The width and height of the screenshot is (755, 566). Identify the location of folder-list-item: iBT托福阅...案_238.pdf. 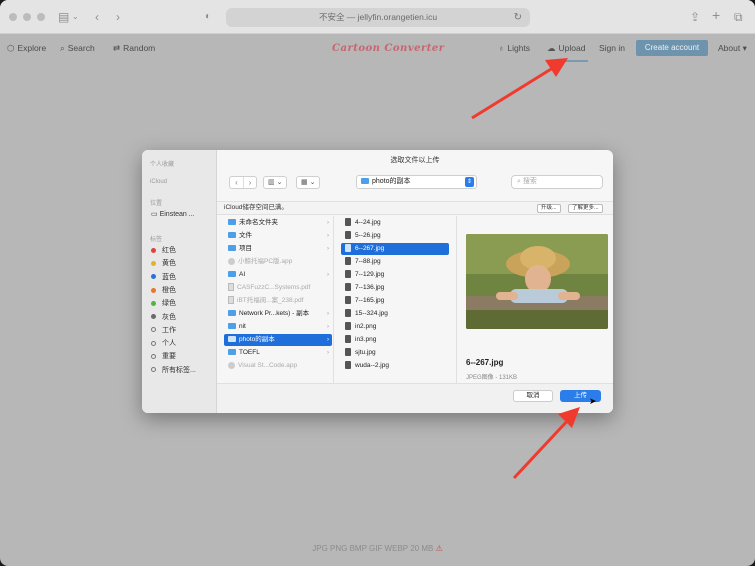
(278, 301).